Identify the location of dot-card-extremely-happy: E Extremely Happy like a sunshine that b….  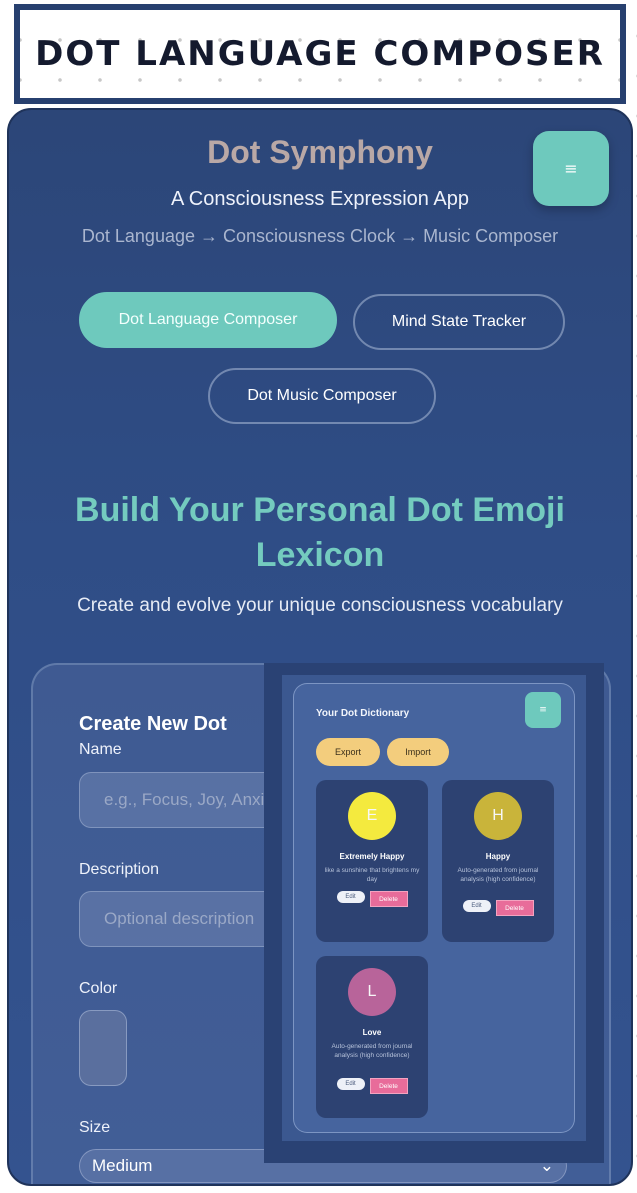
(372, 861).